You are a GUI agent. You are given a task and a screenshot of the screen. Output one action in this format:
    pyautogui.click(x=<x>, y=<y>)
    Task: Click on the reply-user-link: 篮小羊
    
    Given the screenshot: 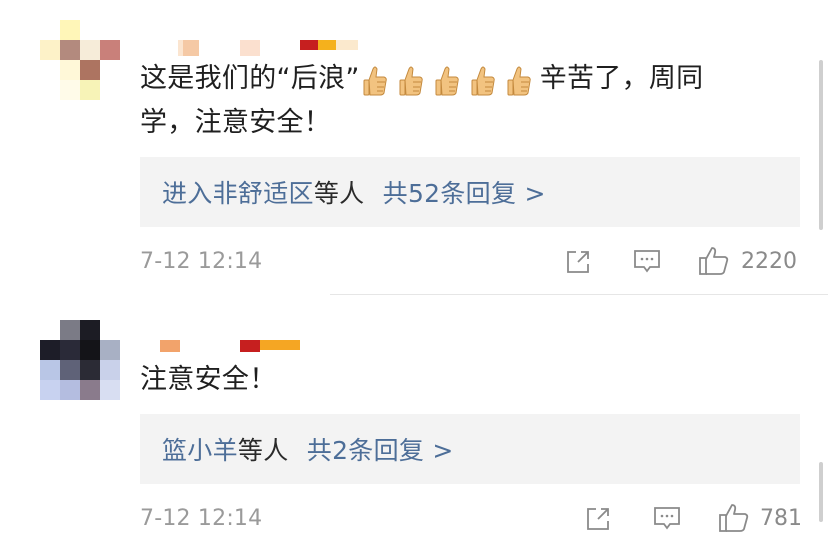 What is the action you would take?
    pyautogui.click(x=200, y=450)
    